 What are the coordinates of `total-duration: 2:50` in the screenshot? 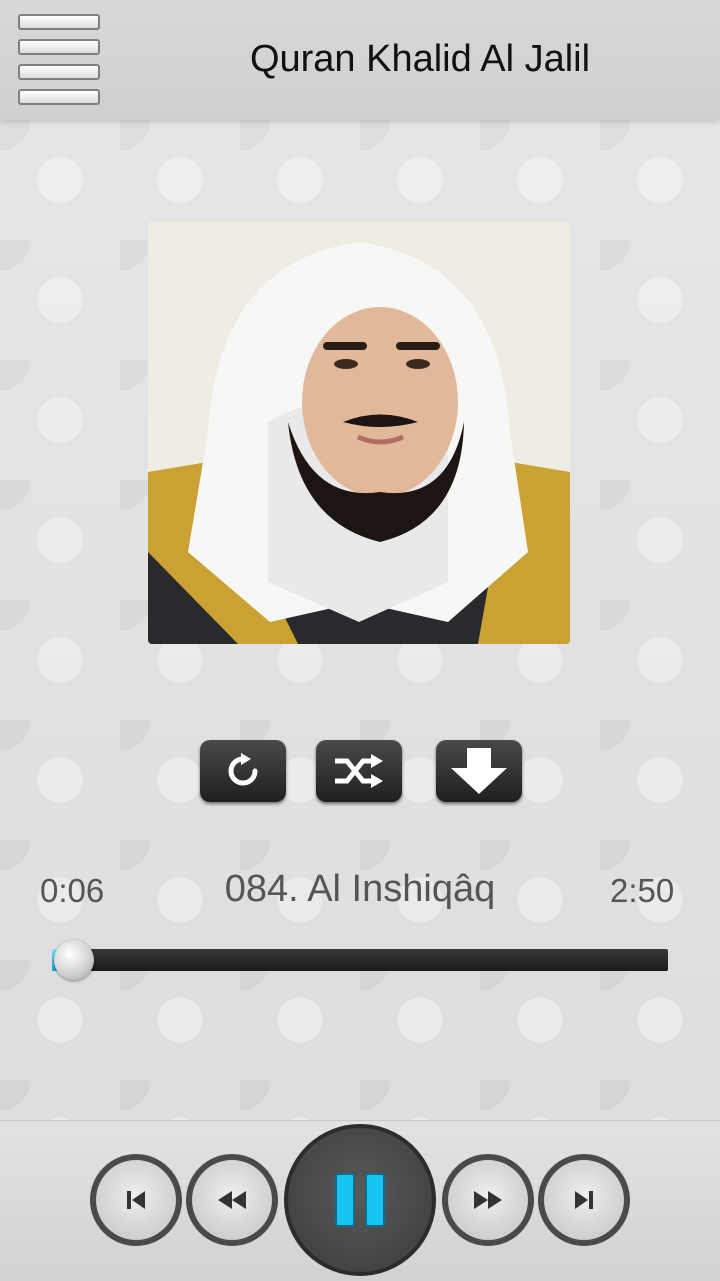 It's located at (642, 890).